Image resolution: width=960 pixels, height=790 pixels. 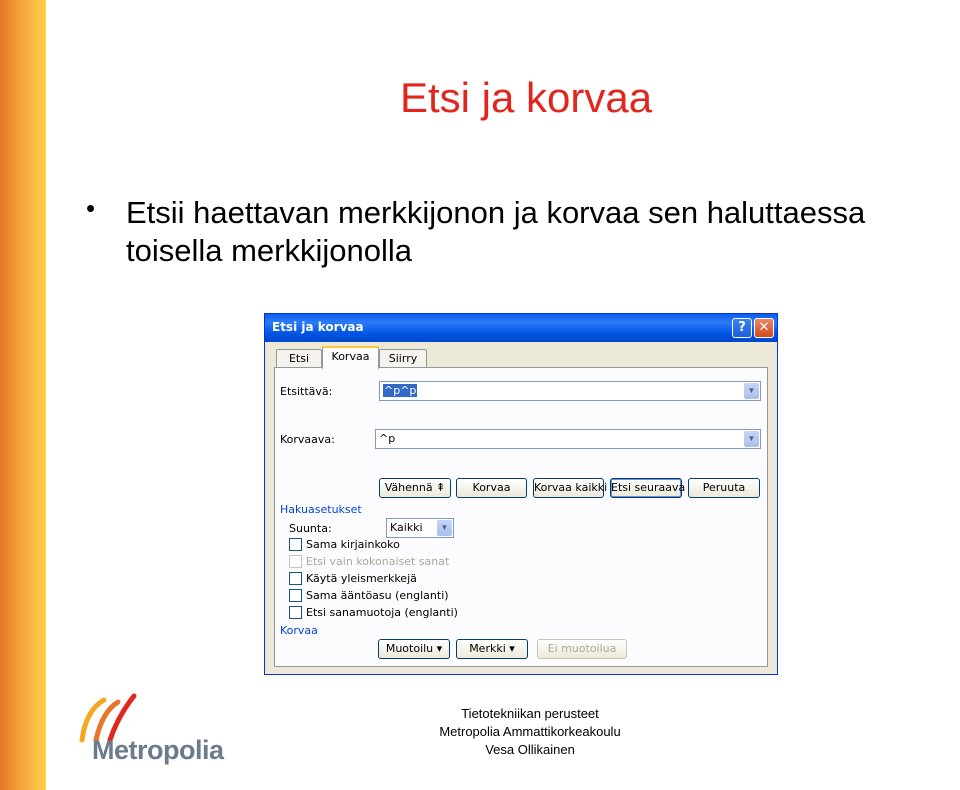 I want to click on close-icon: ✕, so click(x=764, y=328).